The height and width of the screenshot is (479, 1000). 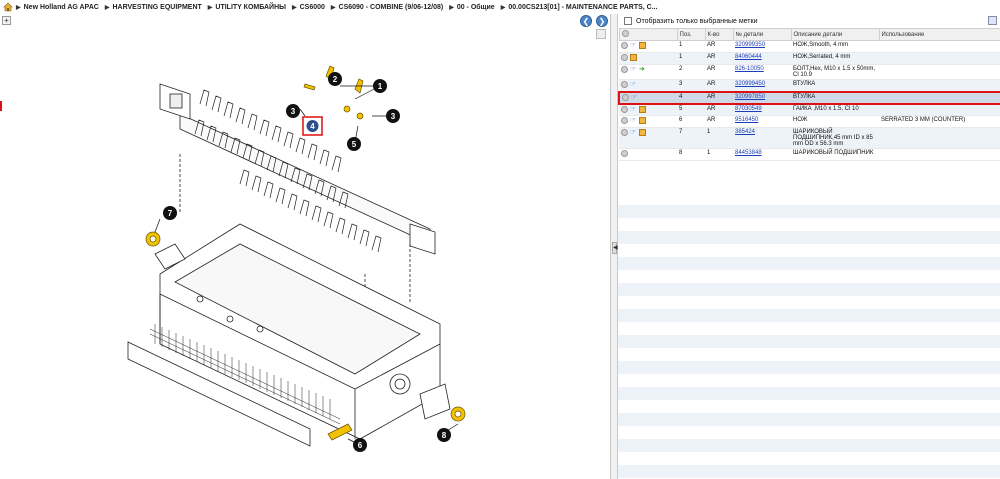 I want to click on breadcrumb-item: UTILITY КОМБАЙНЫ, so click(x=247, y=7).